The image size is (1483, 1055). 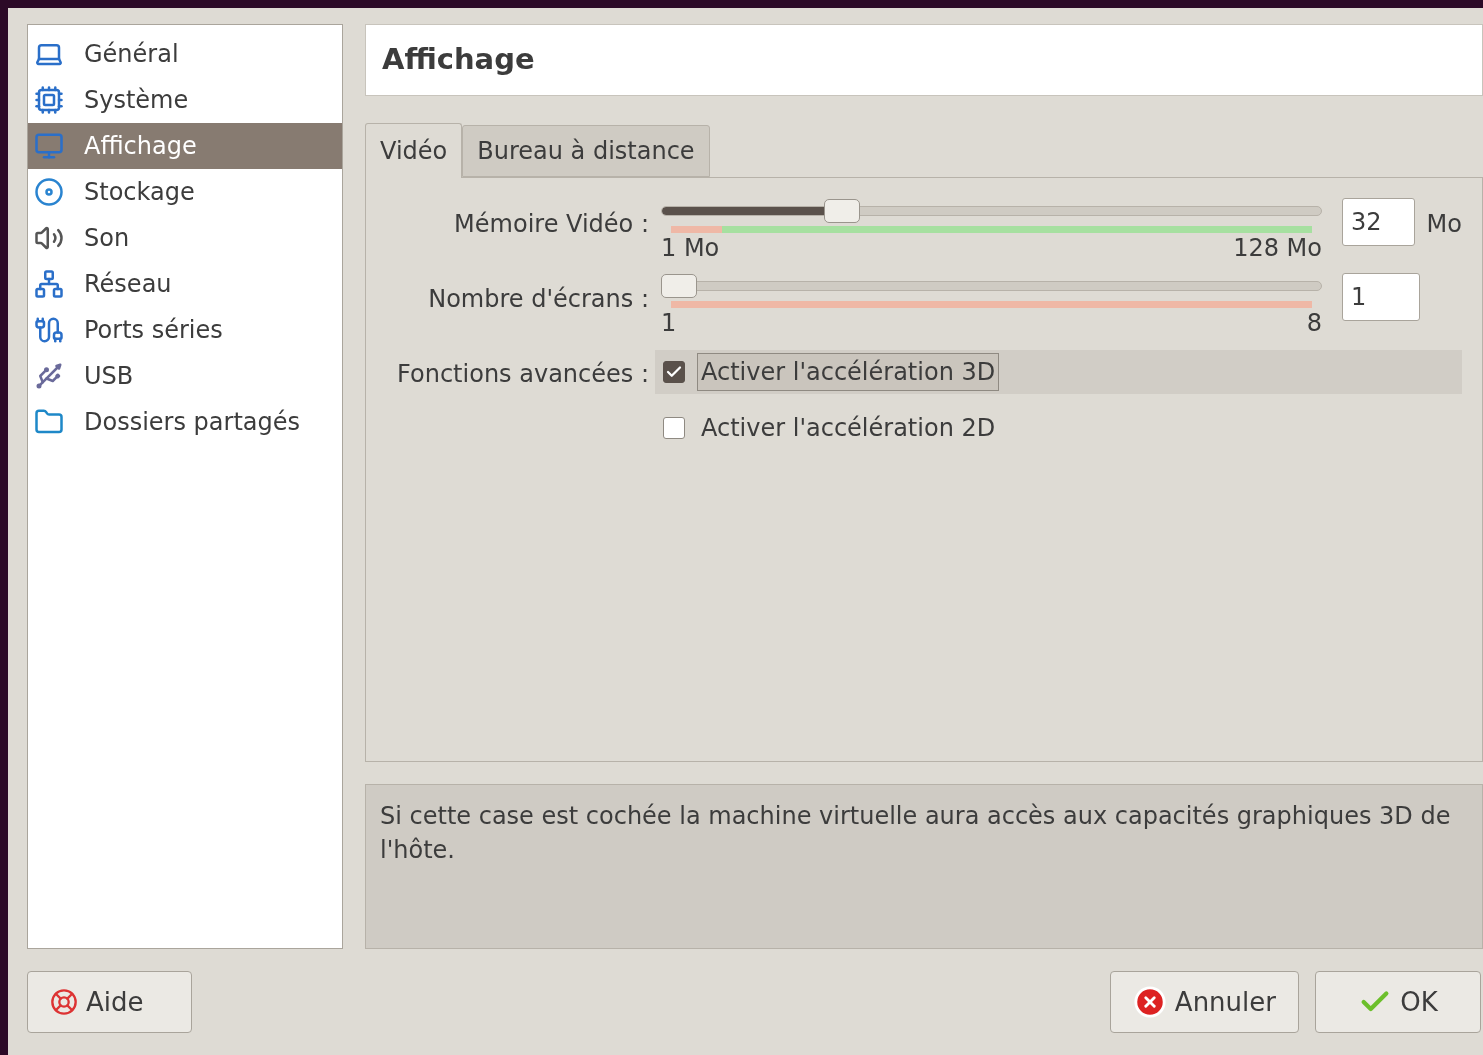 What do you see at coordinates (414, 150) in the screenshot?
I see `tab: Vidéo` at bounding box center [414, 150].